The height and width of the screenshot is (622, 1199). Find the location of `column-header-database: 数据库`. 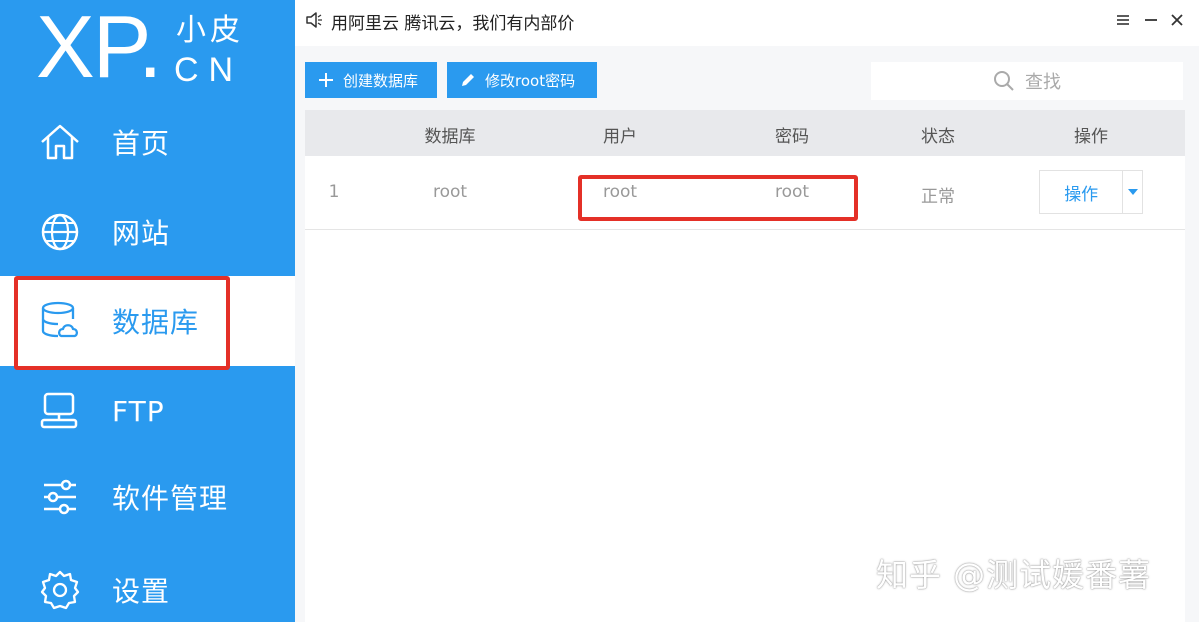

column-header-database: 数据库 is located at coordinates (450, 137).